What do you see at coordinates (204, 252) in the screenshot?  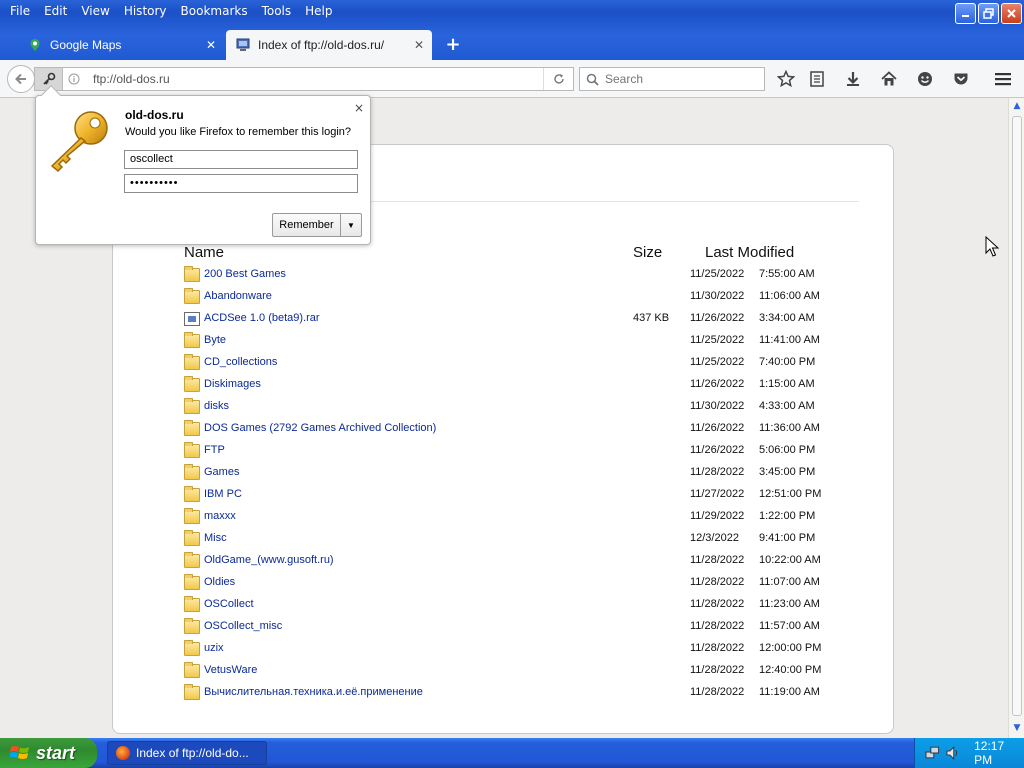 I see `column-header-name: Name` at bounding box center [204, 252].